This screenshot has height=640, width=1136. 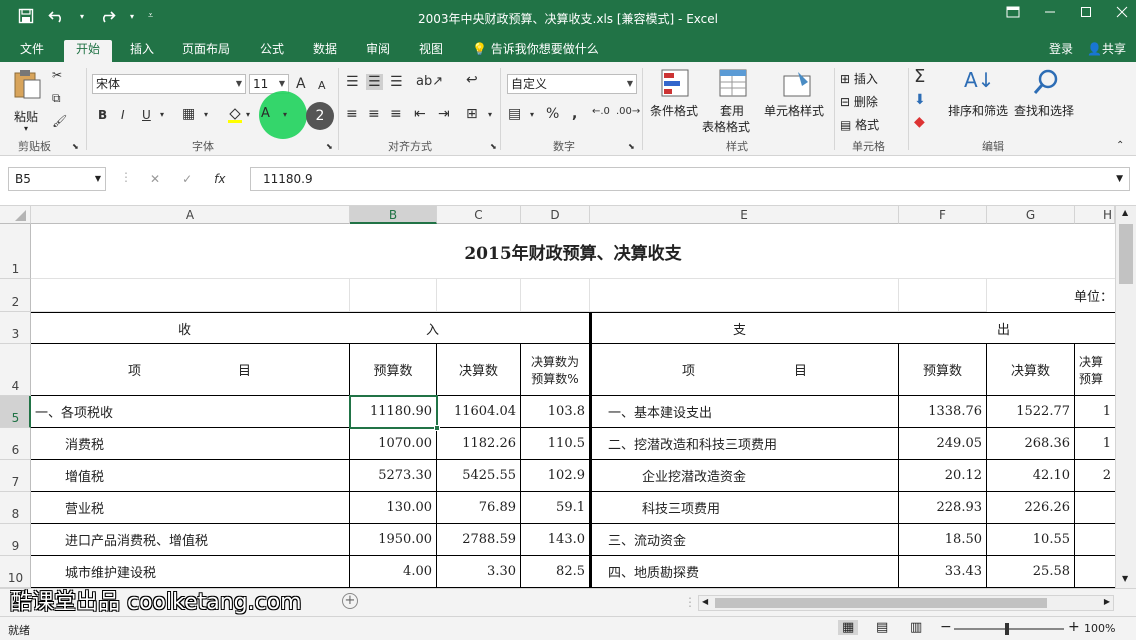 What do you see at coordinates (943, 215) in the screenshot?
I see `column-header-f: F` at bounding box center [943, 215].